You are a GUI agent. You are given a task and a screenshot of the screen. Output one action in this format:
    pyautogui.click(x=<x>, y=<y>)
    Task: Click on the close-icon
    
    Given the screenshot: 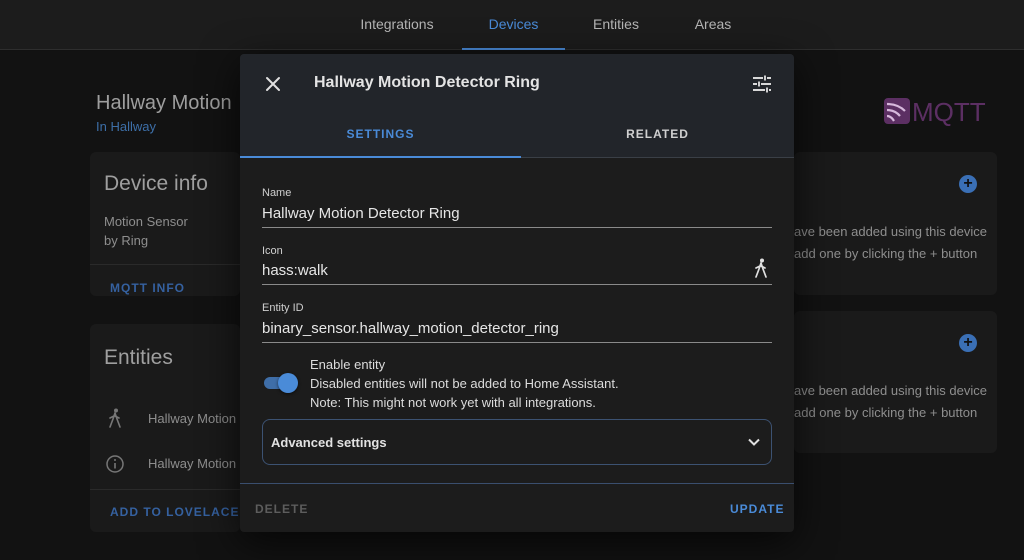 What is the action you would take?
    pyautogui.click(x=273, y=84)
    